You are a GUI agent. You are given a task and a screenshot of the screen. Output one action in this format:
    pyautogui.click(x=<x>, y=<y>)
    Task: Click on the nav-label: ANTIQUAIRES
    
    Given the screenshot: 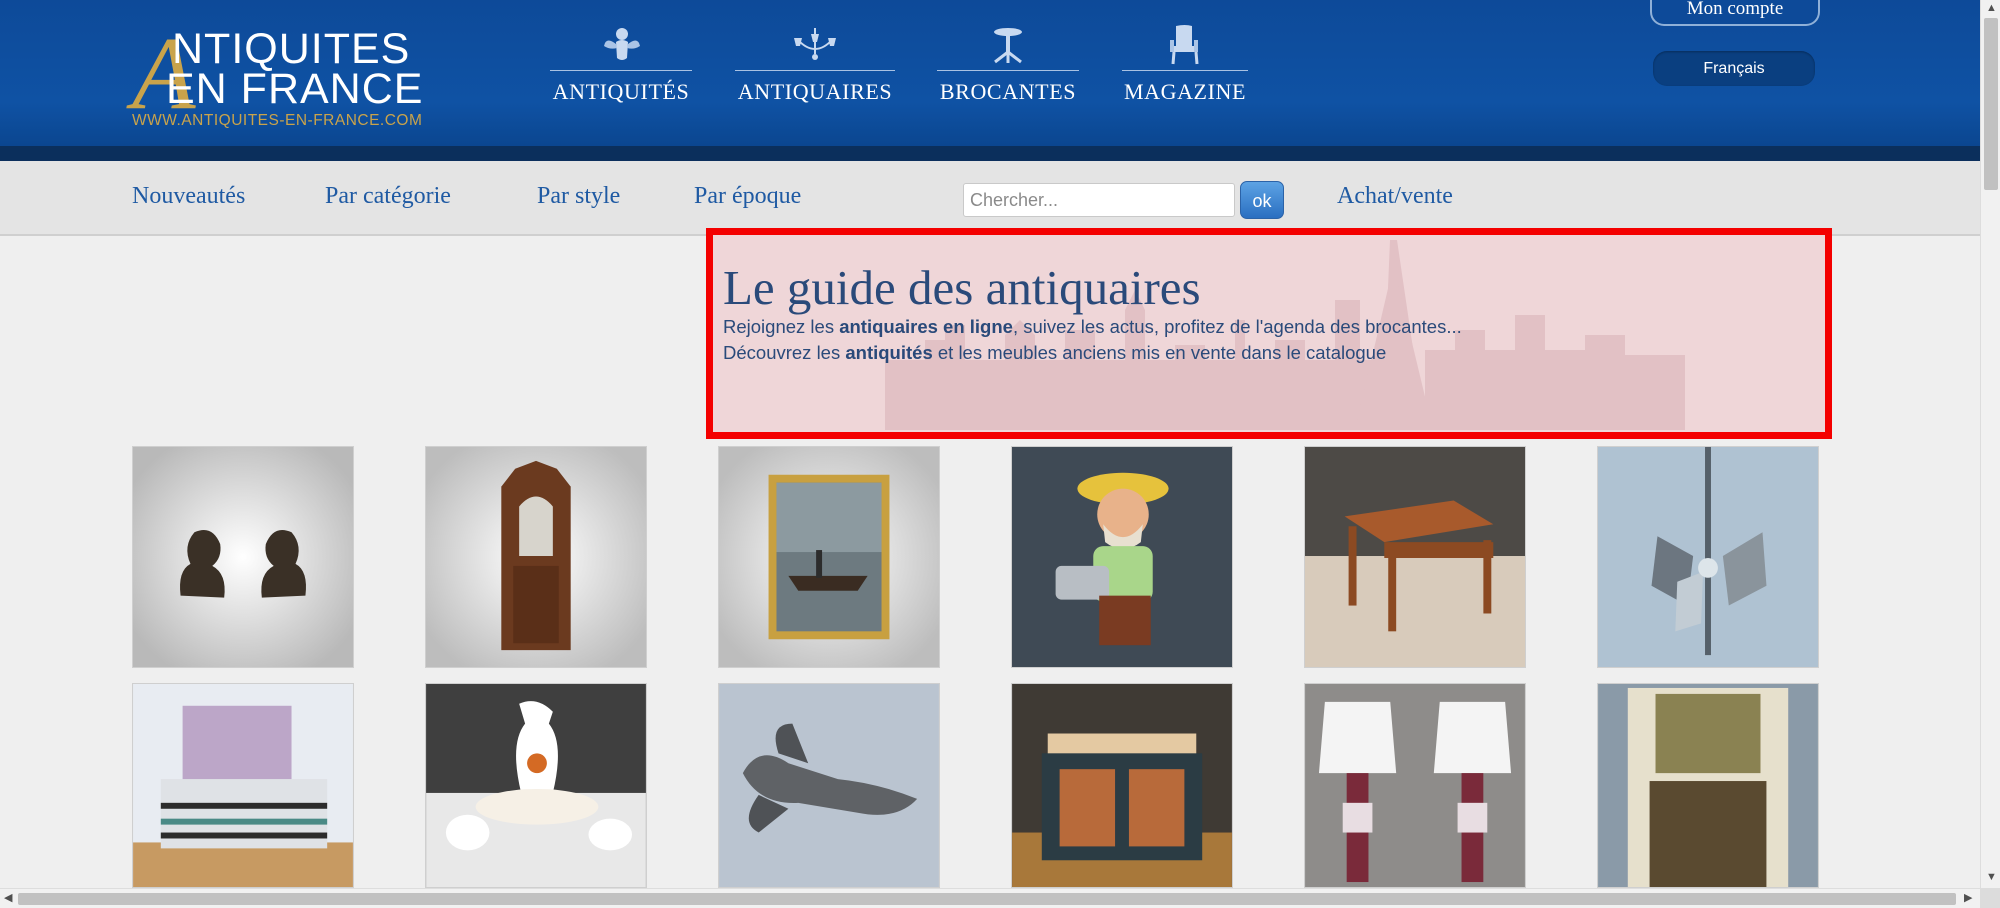 What is the action you would take?
    pyautogui.click(x=815, y=91)
    